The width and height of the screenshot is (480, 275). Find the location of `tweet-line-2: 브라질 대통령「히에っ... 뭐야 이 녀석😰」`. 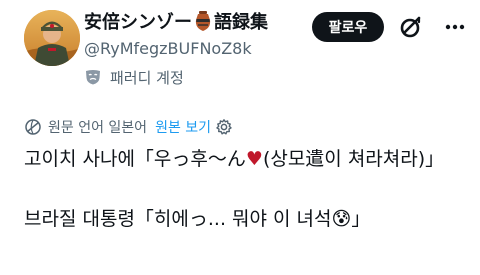

tweet-line-2: 브라질 대통령「히에っ... 뭐야 이 녀석😰」 is located at coordinates (197, 219).